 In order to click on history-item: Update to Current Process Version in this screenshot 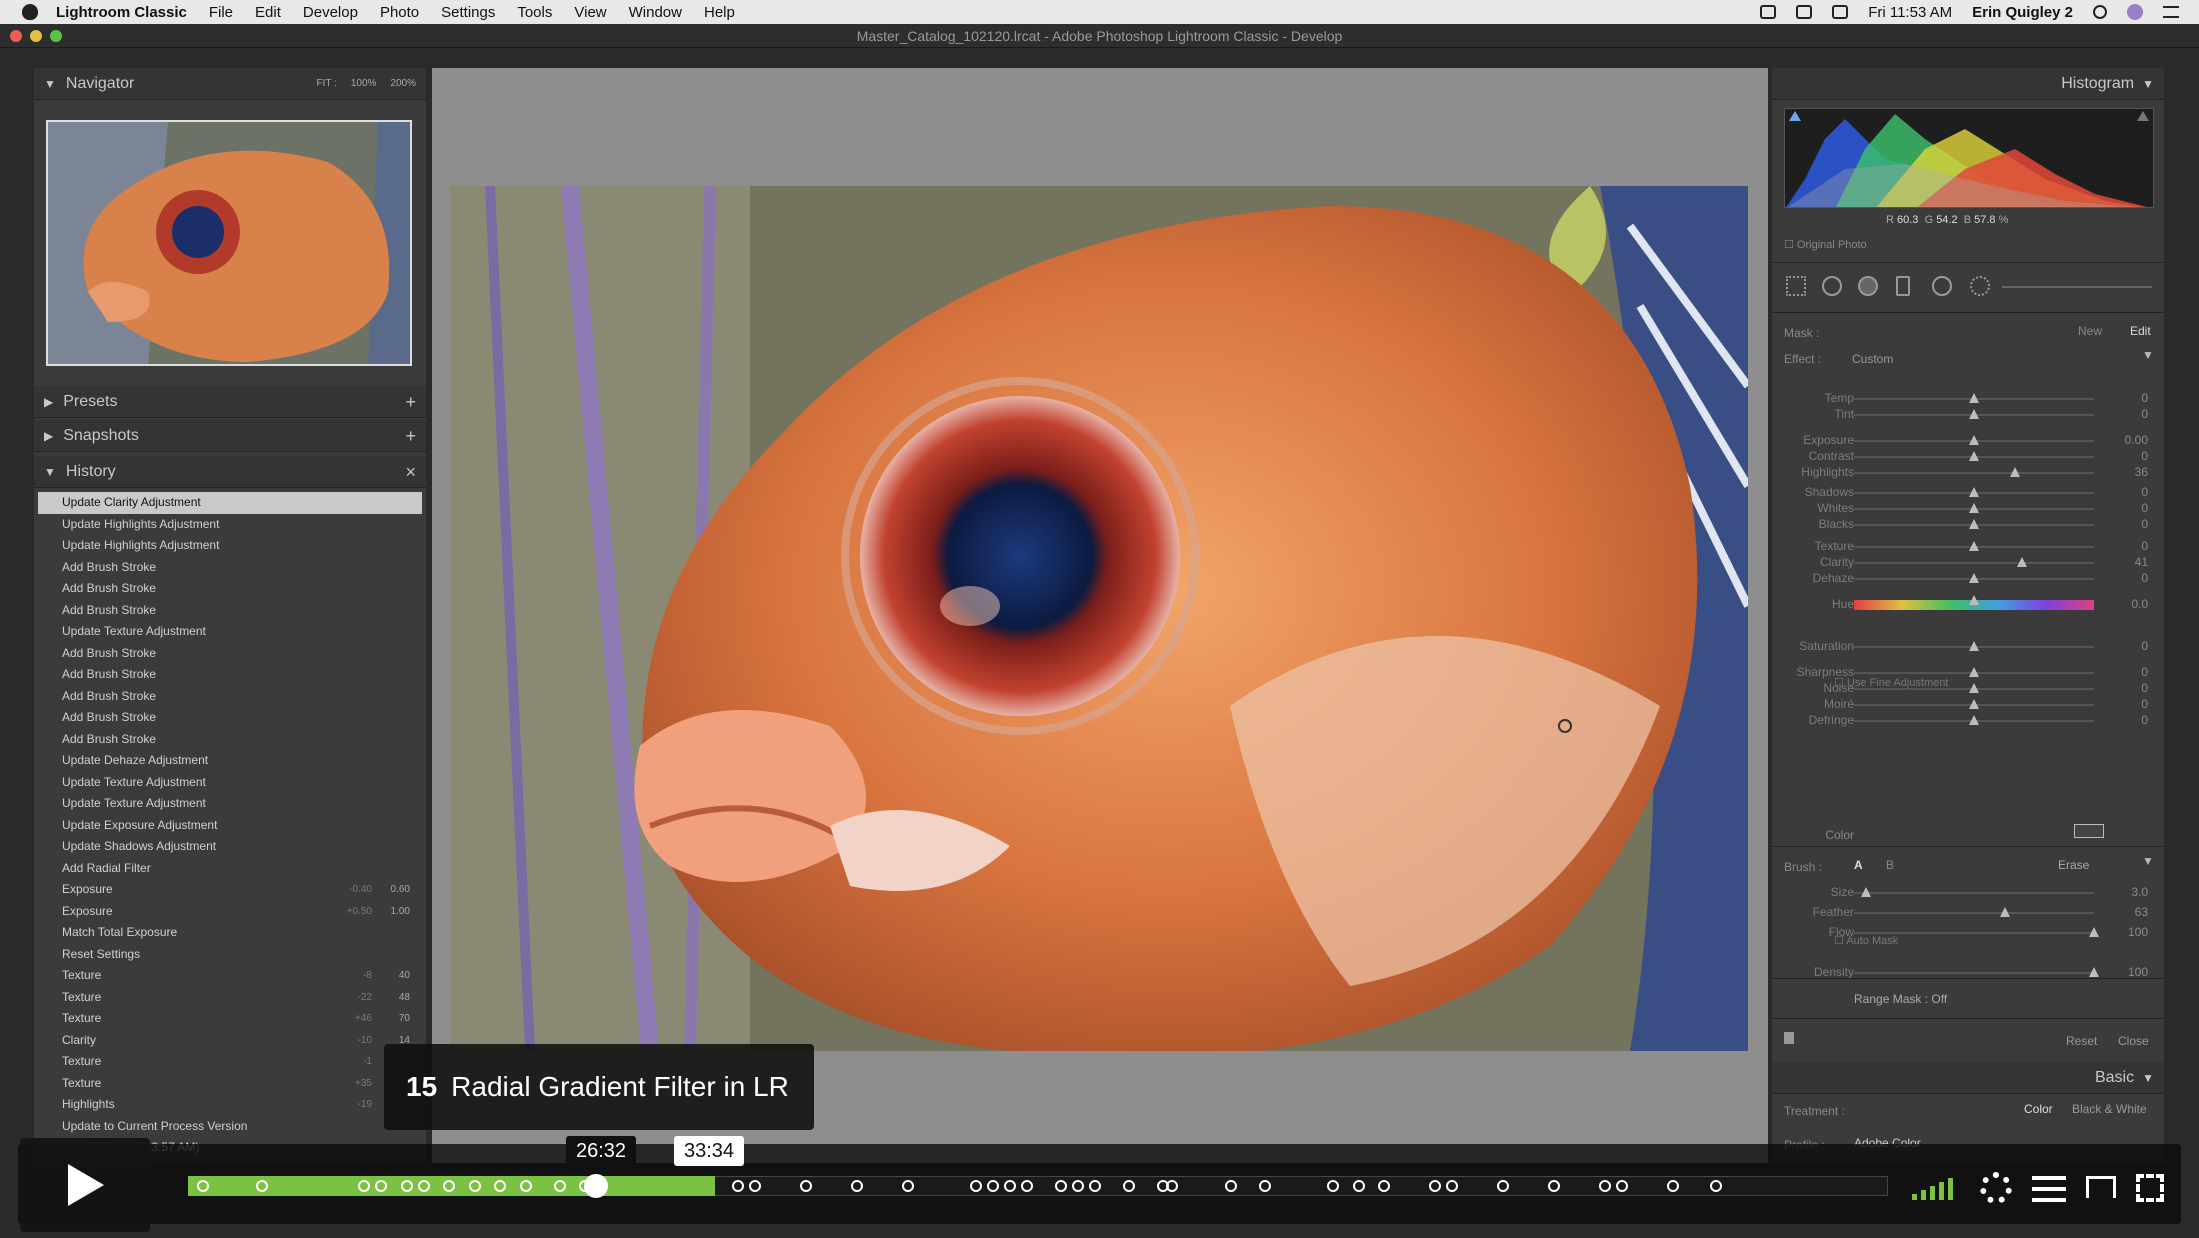, I will do `click(230, 1127)`.